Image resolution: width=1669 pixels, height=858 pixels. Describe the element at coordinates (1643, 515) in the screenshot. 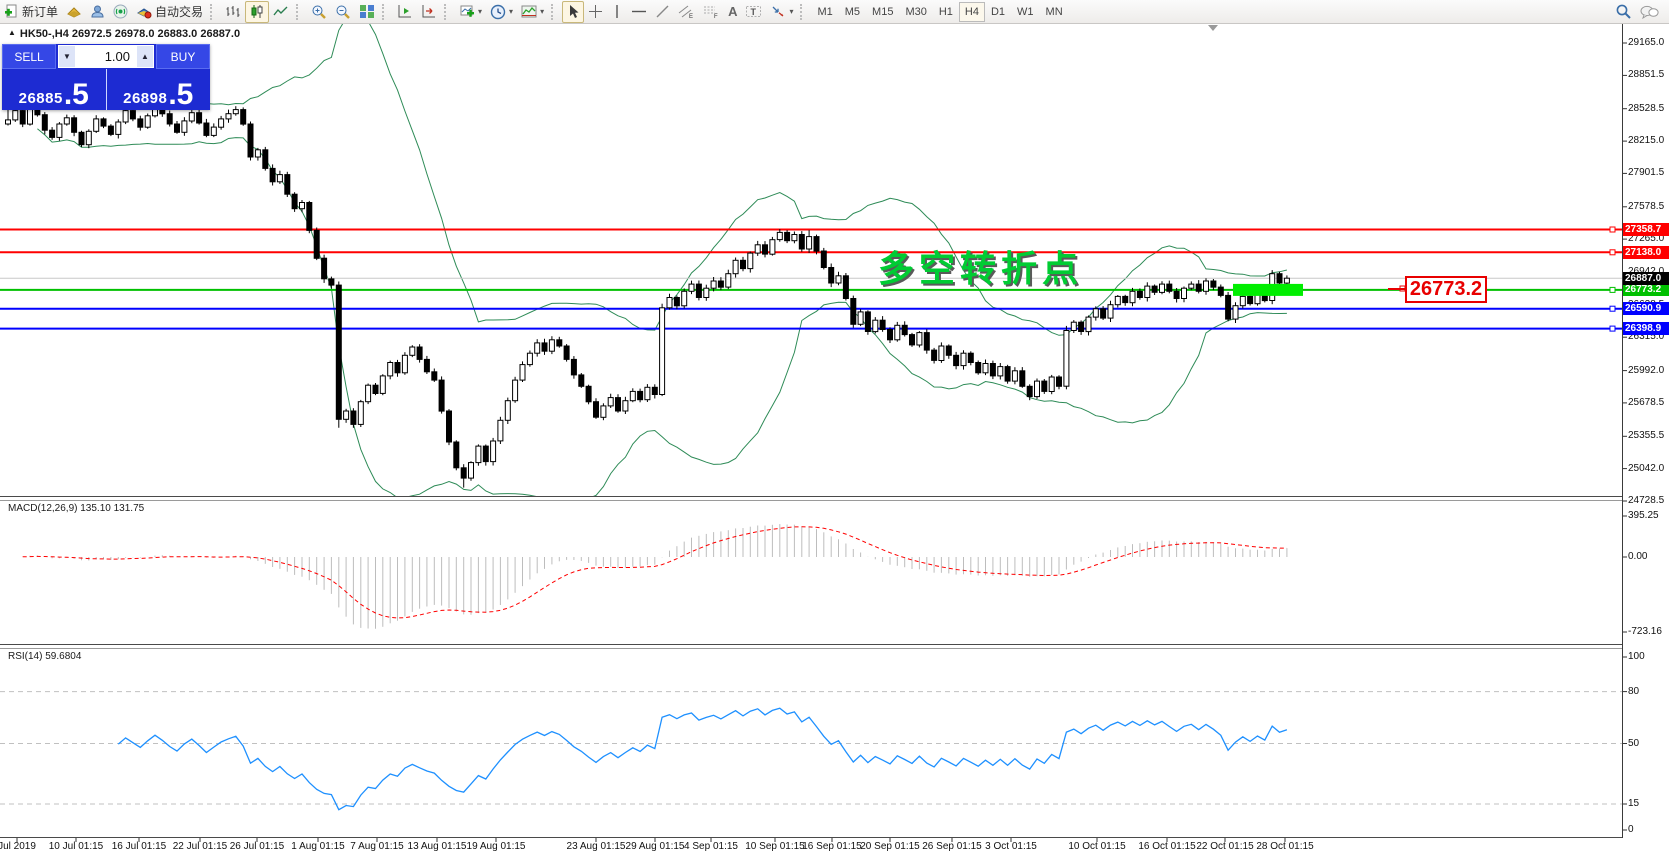

I see `macd-axis-label: 395.25` at that location.